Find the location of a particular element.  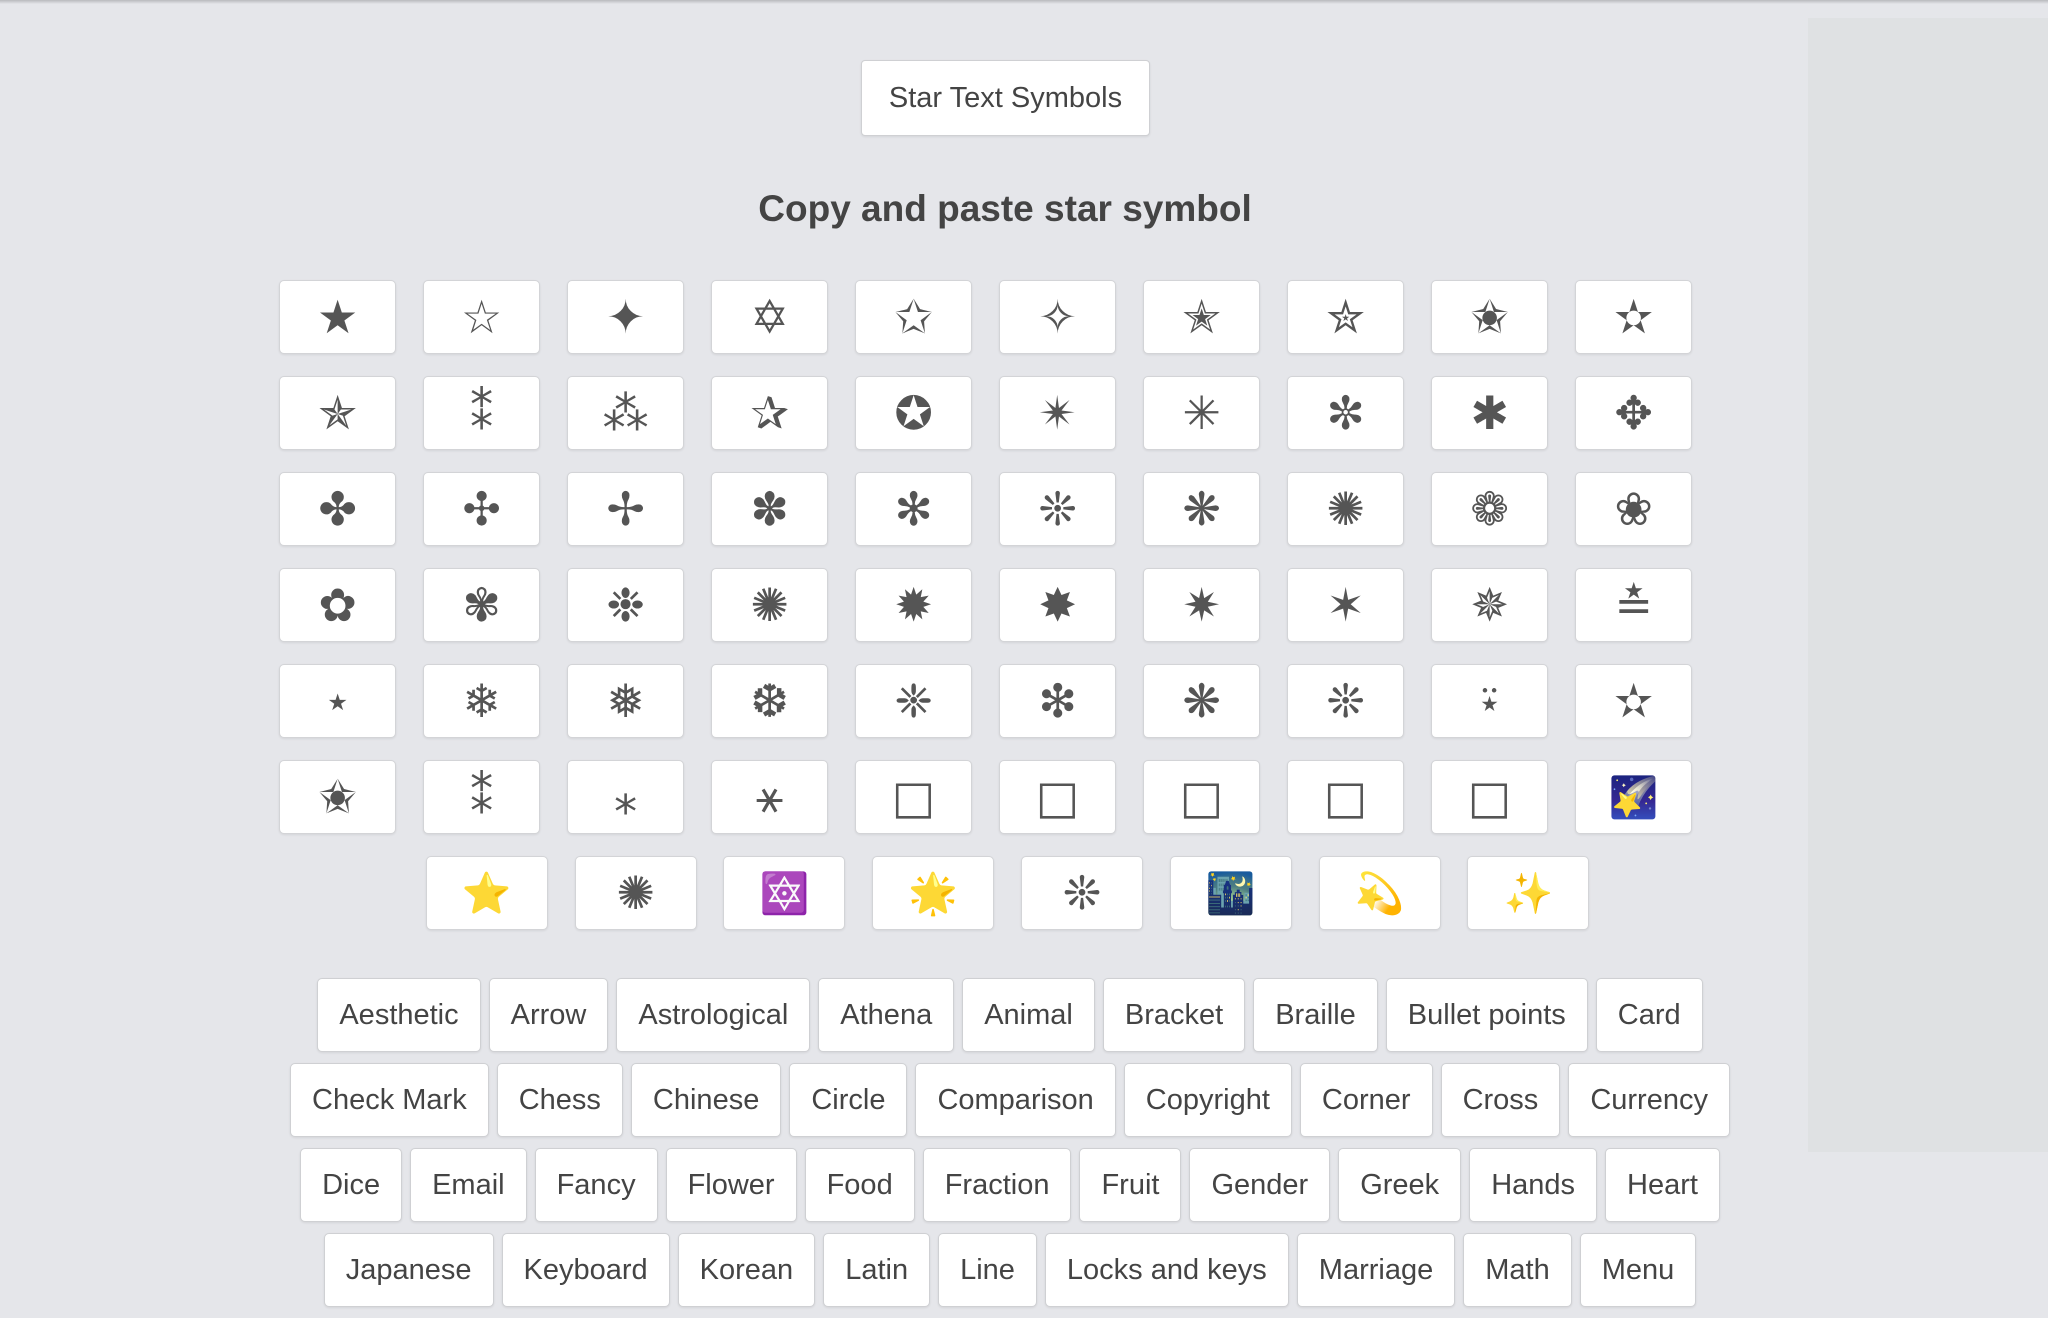

symbol-copy-button: ✣ is located at coordinates (482, 509).